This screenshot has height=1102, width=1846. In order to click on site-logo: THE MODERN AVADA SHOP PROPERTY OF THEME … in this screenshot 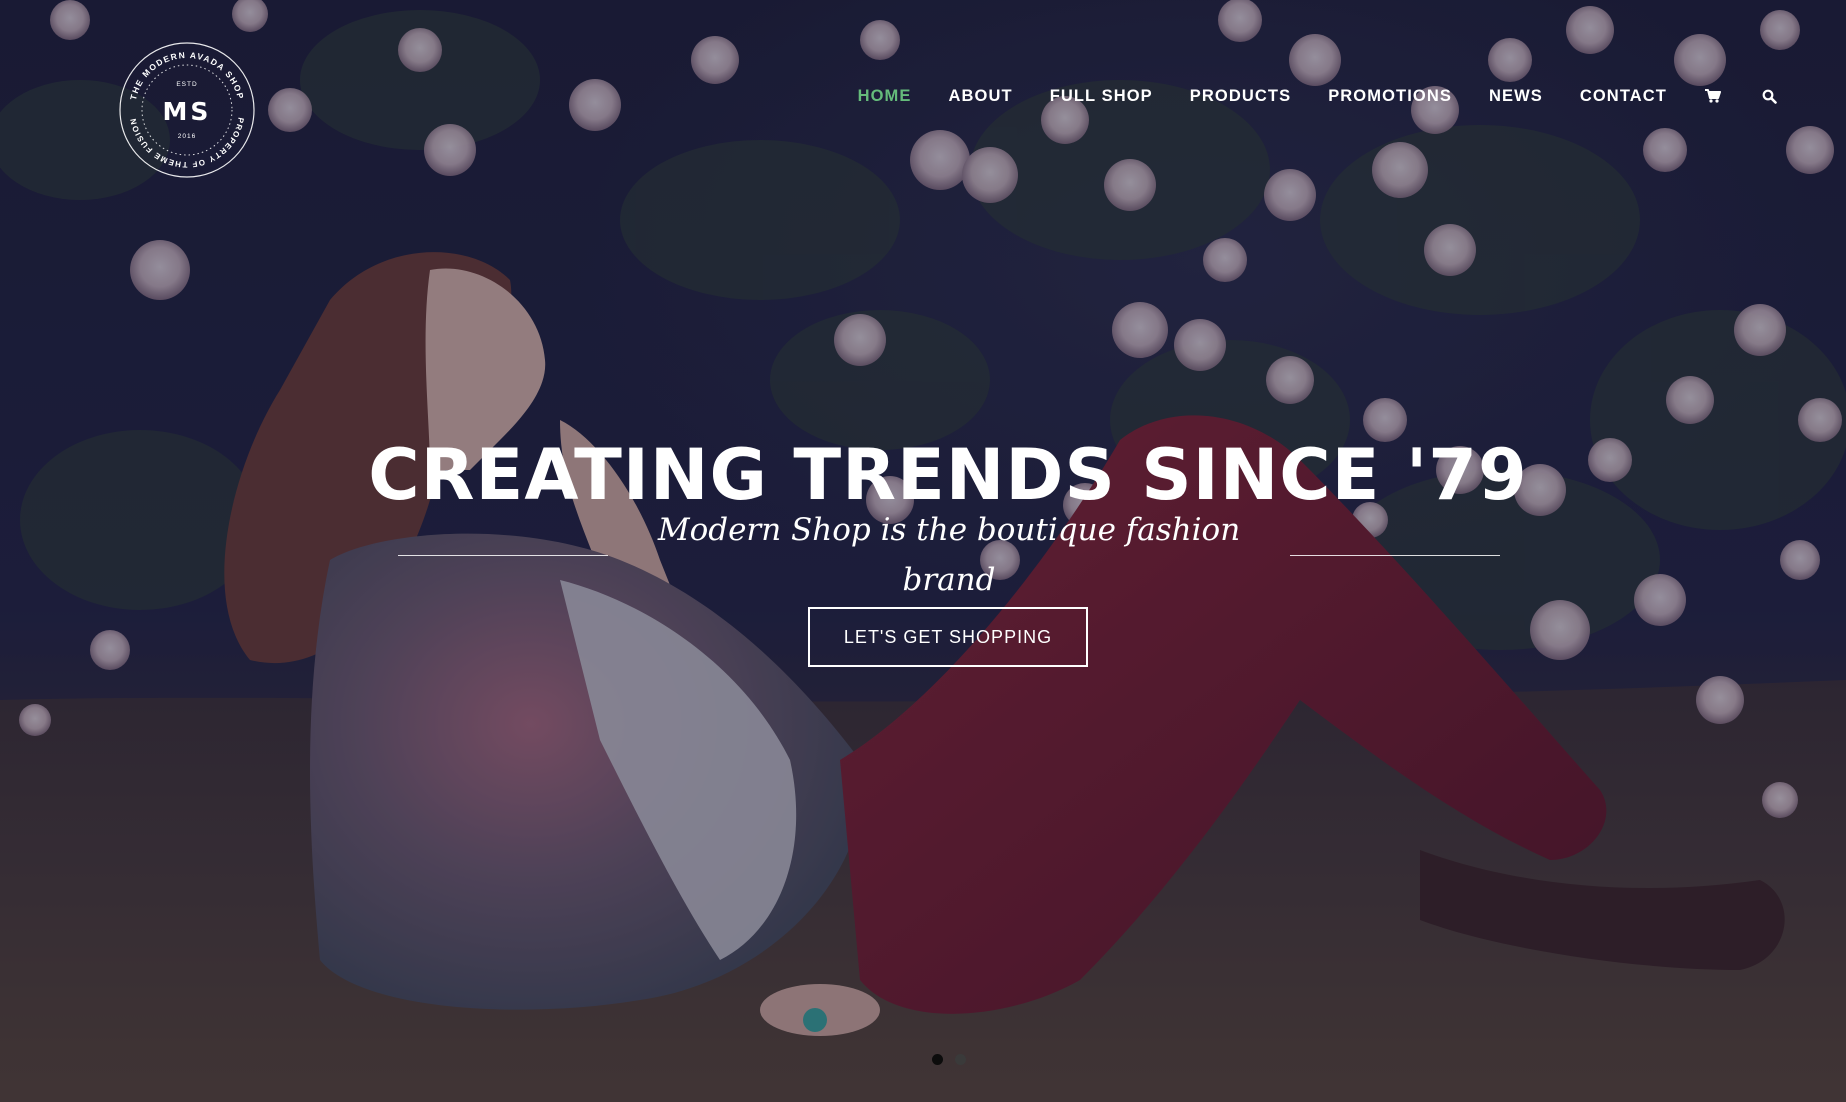, I will do `click(187, 110)`.